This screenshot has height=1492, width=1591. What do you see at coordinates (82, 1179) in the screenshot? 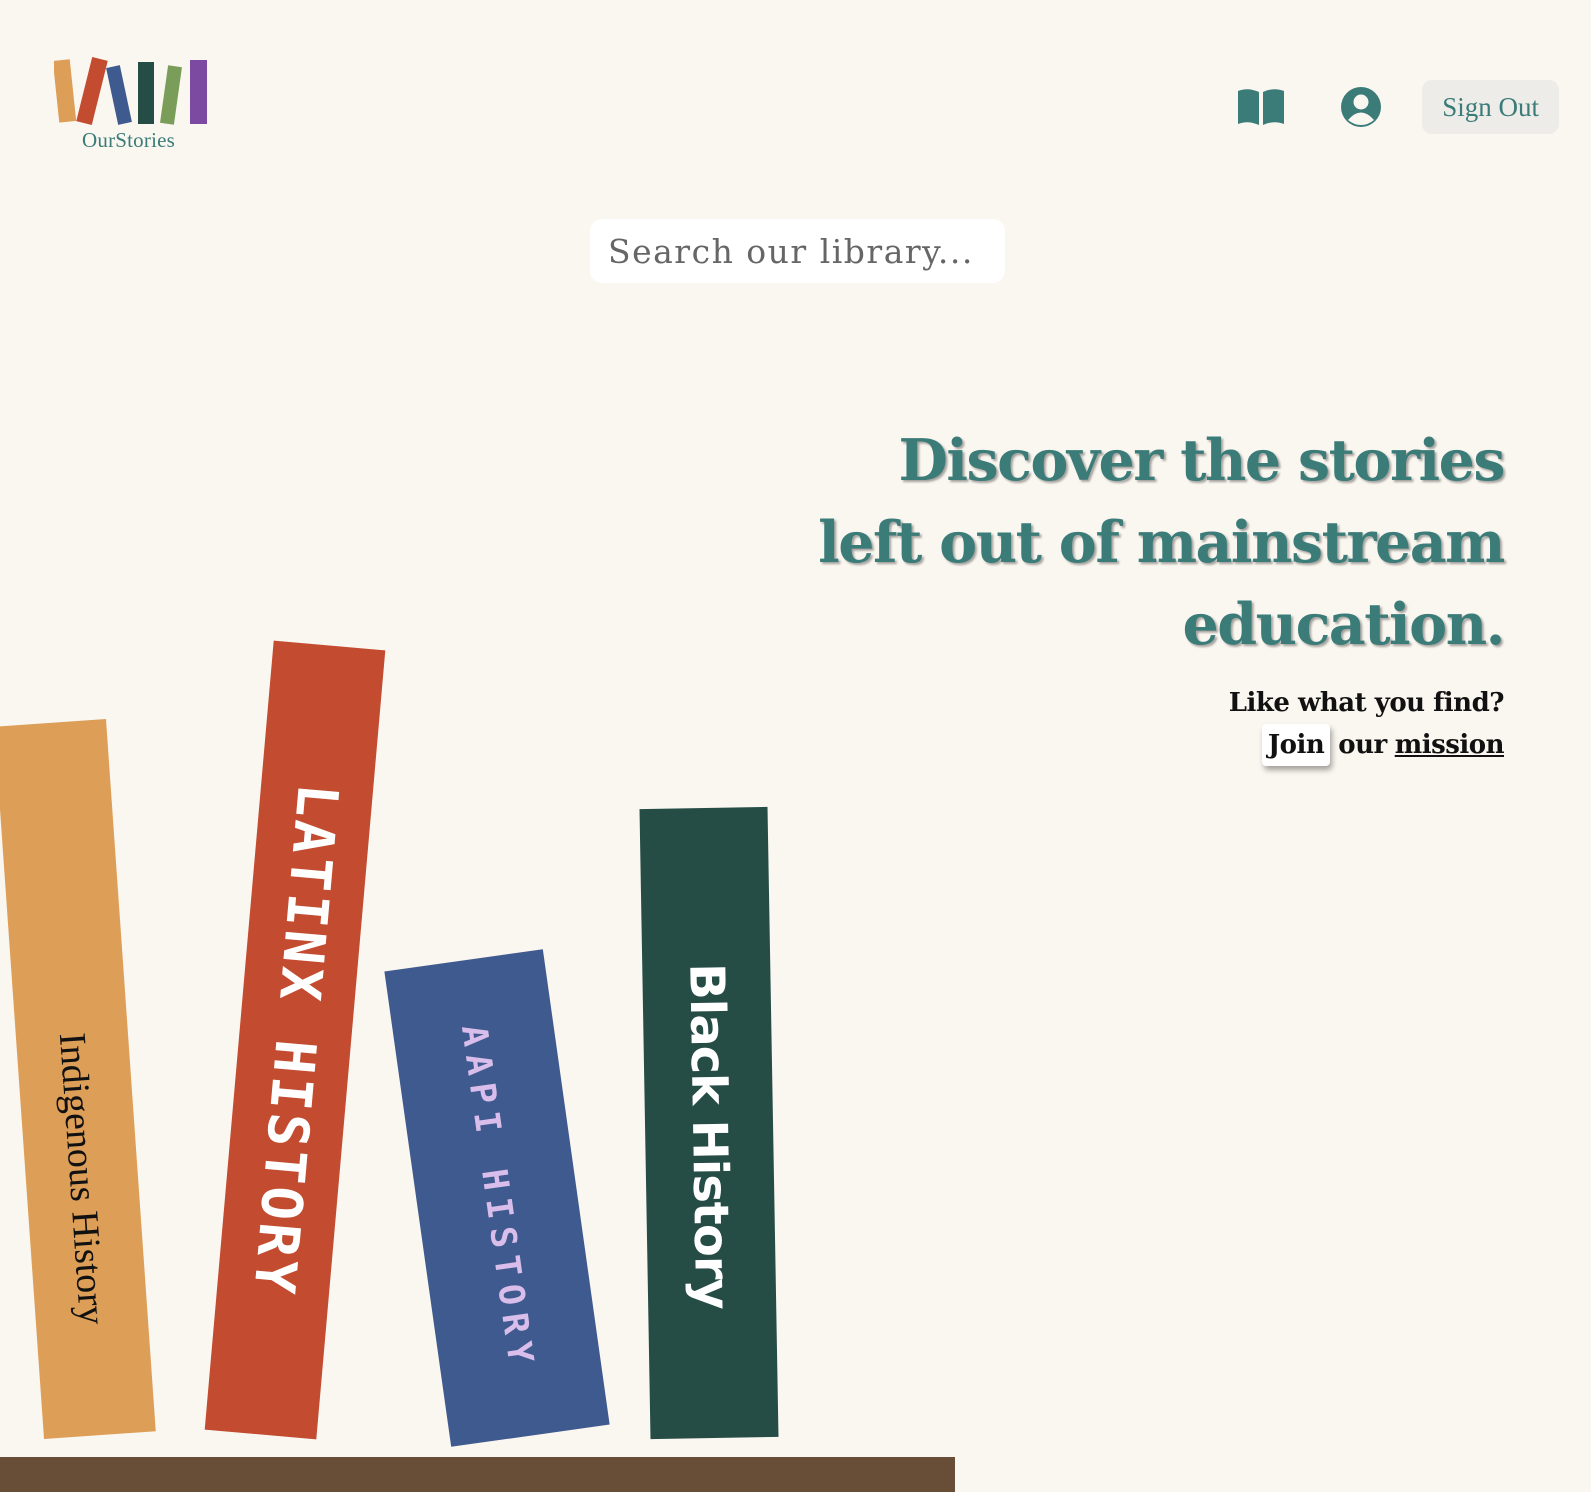
I see `book-label: Indigenous History` at bounding box center [82, 1179].